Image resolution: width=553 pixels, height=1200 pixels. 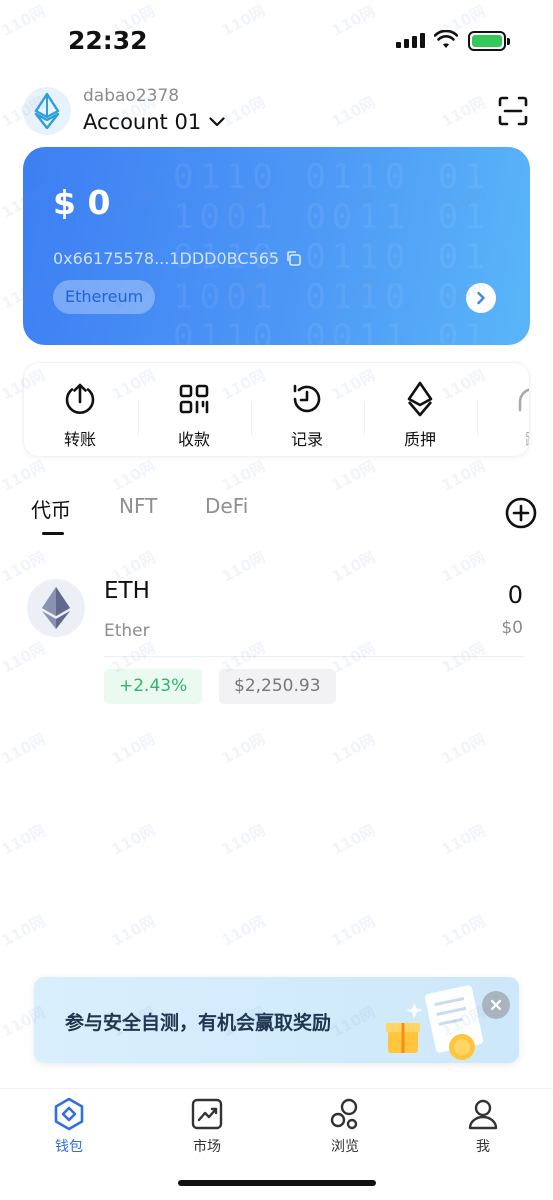 I want to click on promo-text: 参与安全自测，有机会赢取奖励, so click(x=198, y=1023).